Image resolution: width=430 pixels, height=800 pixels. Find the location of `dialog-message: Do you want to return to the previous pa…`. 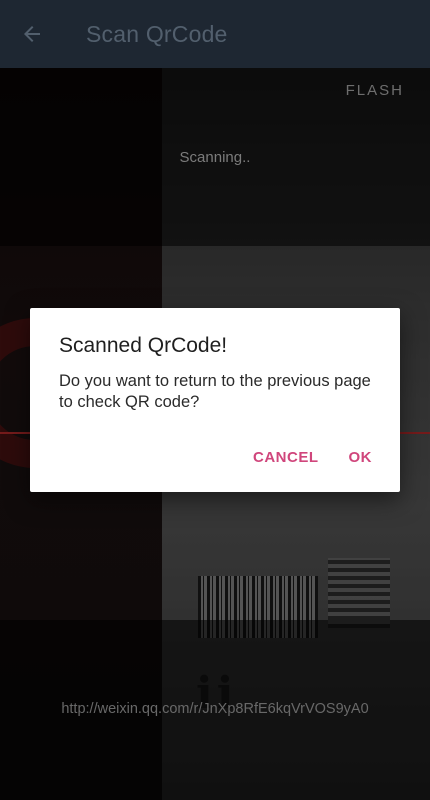

dialog-message: Do you want to return to the previous pa… is located at coordinates (215, 391).